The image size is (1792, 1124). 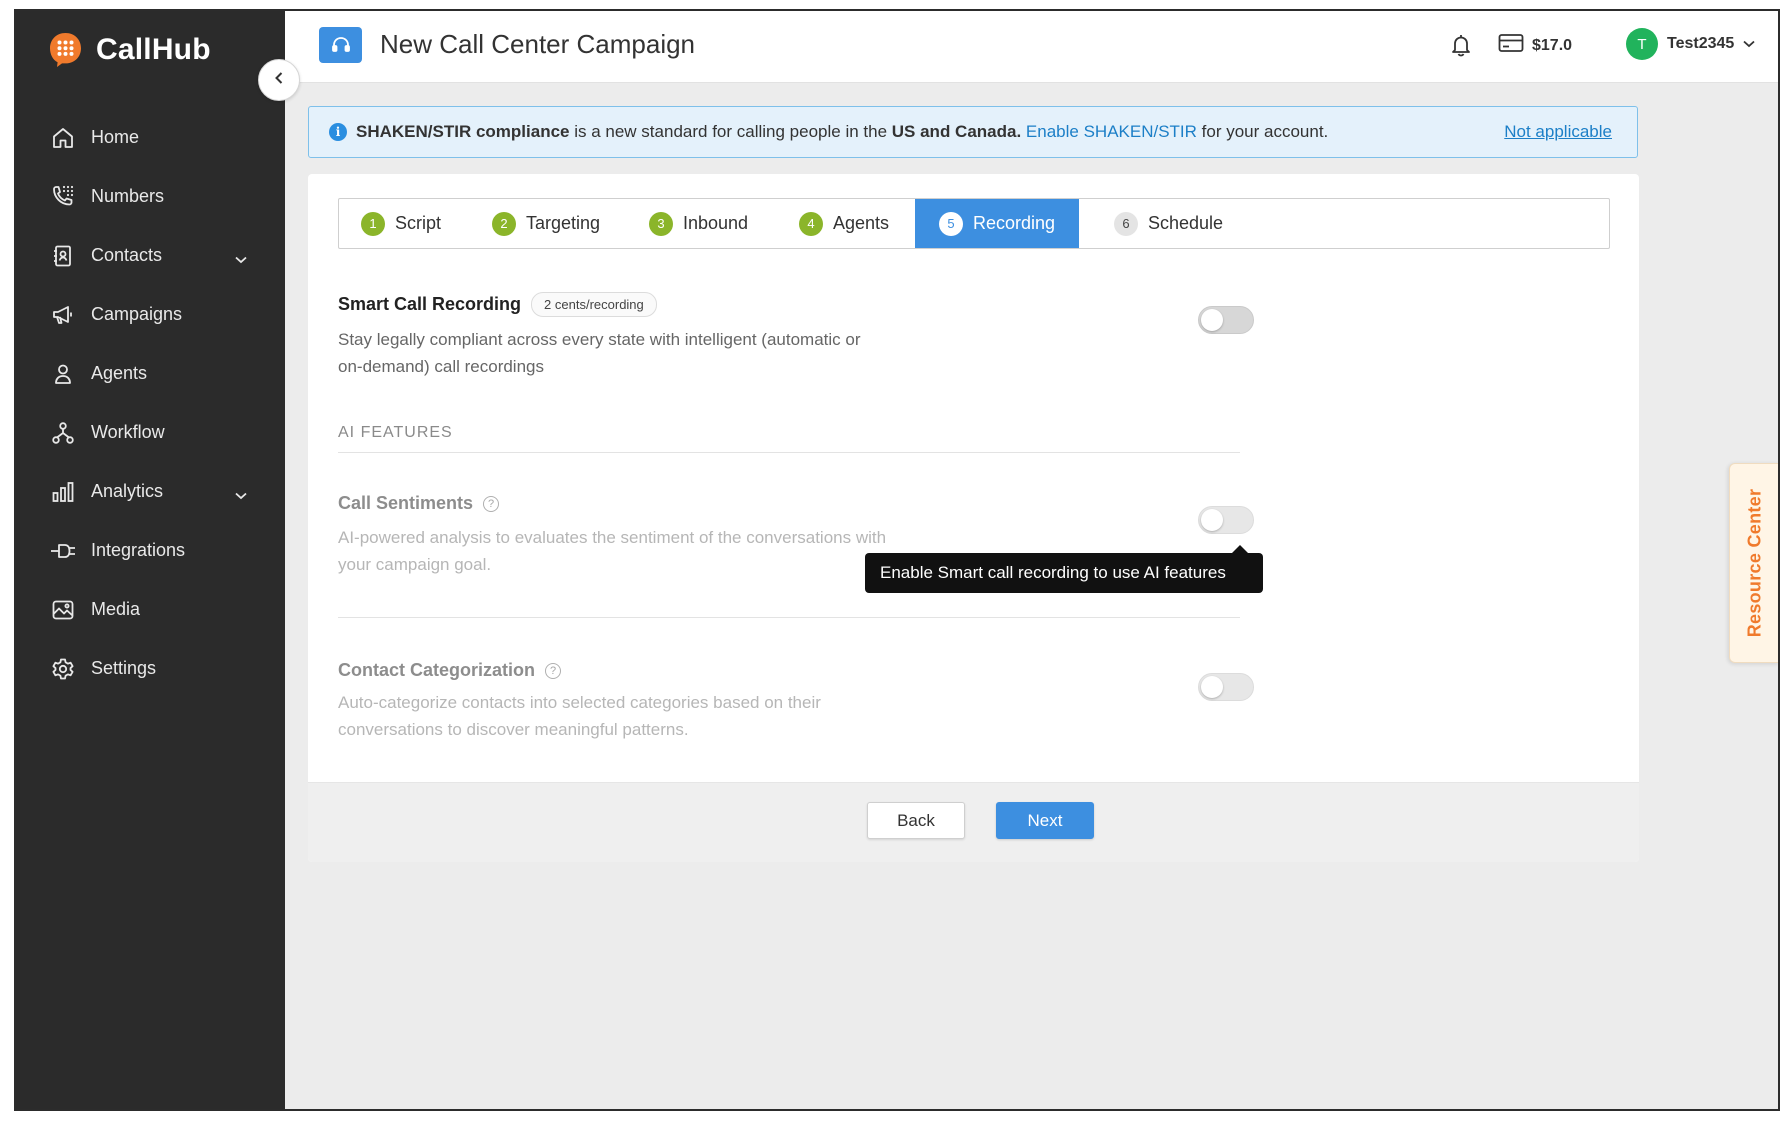 I want to click on balance-amount: $17.0, so click(x=1552, y=45).